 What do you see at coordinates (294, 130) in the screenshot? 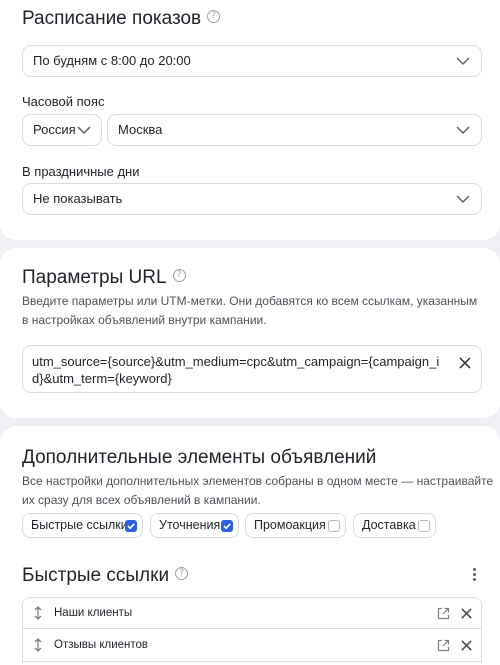
I see `city-select: Москва` at bounding box center [294, 130].